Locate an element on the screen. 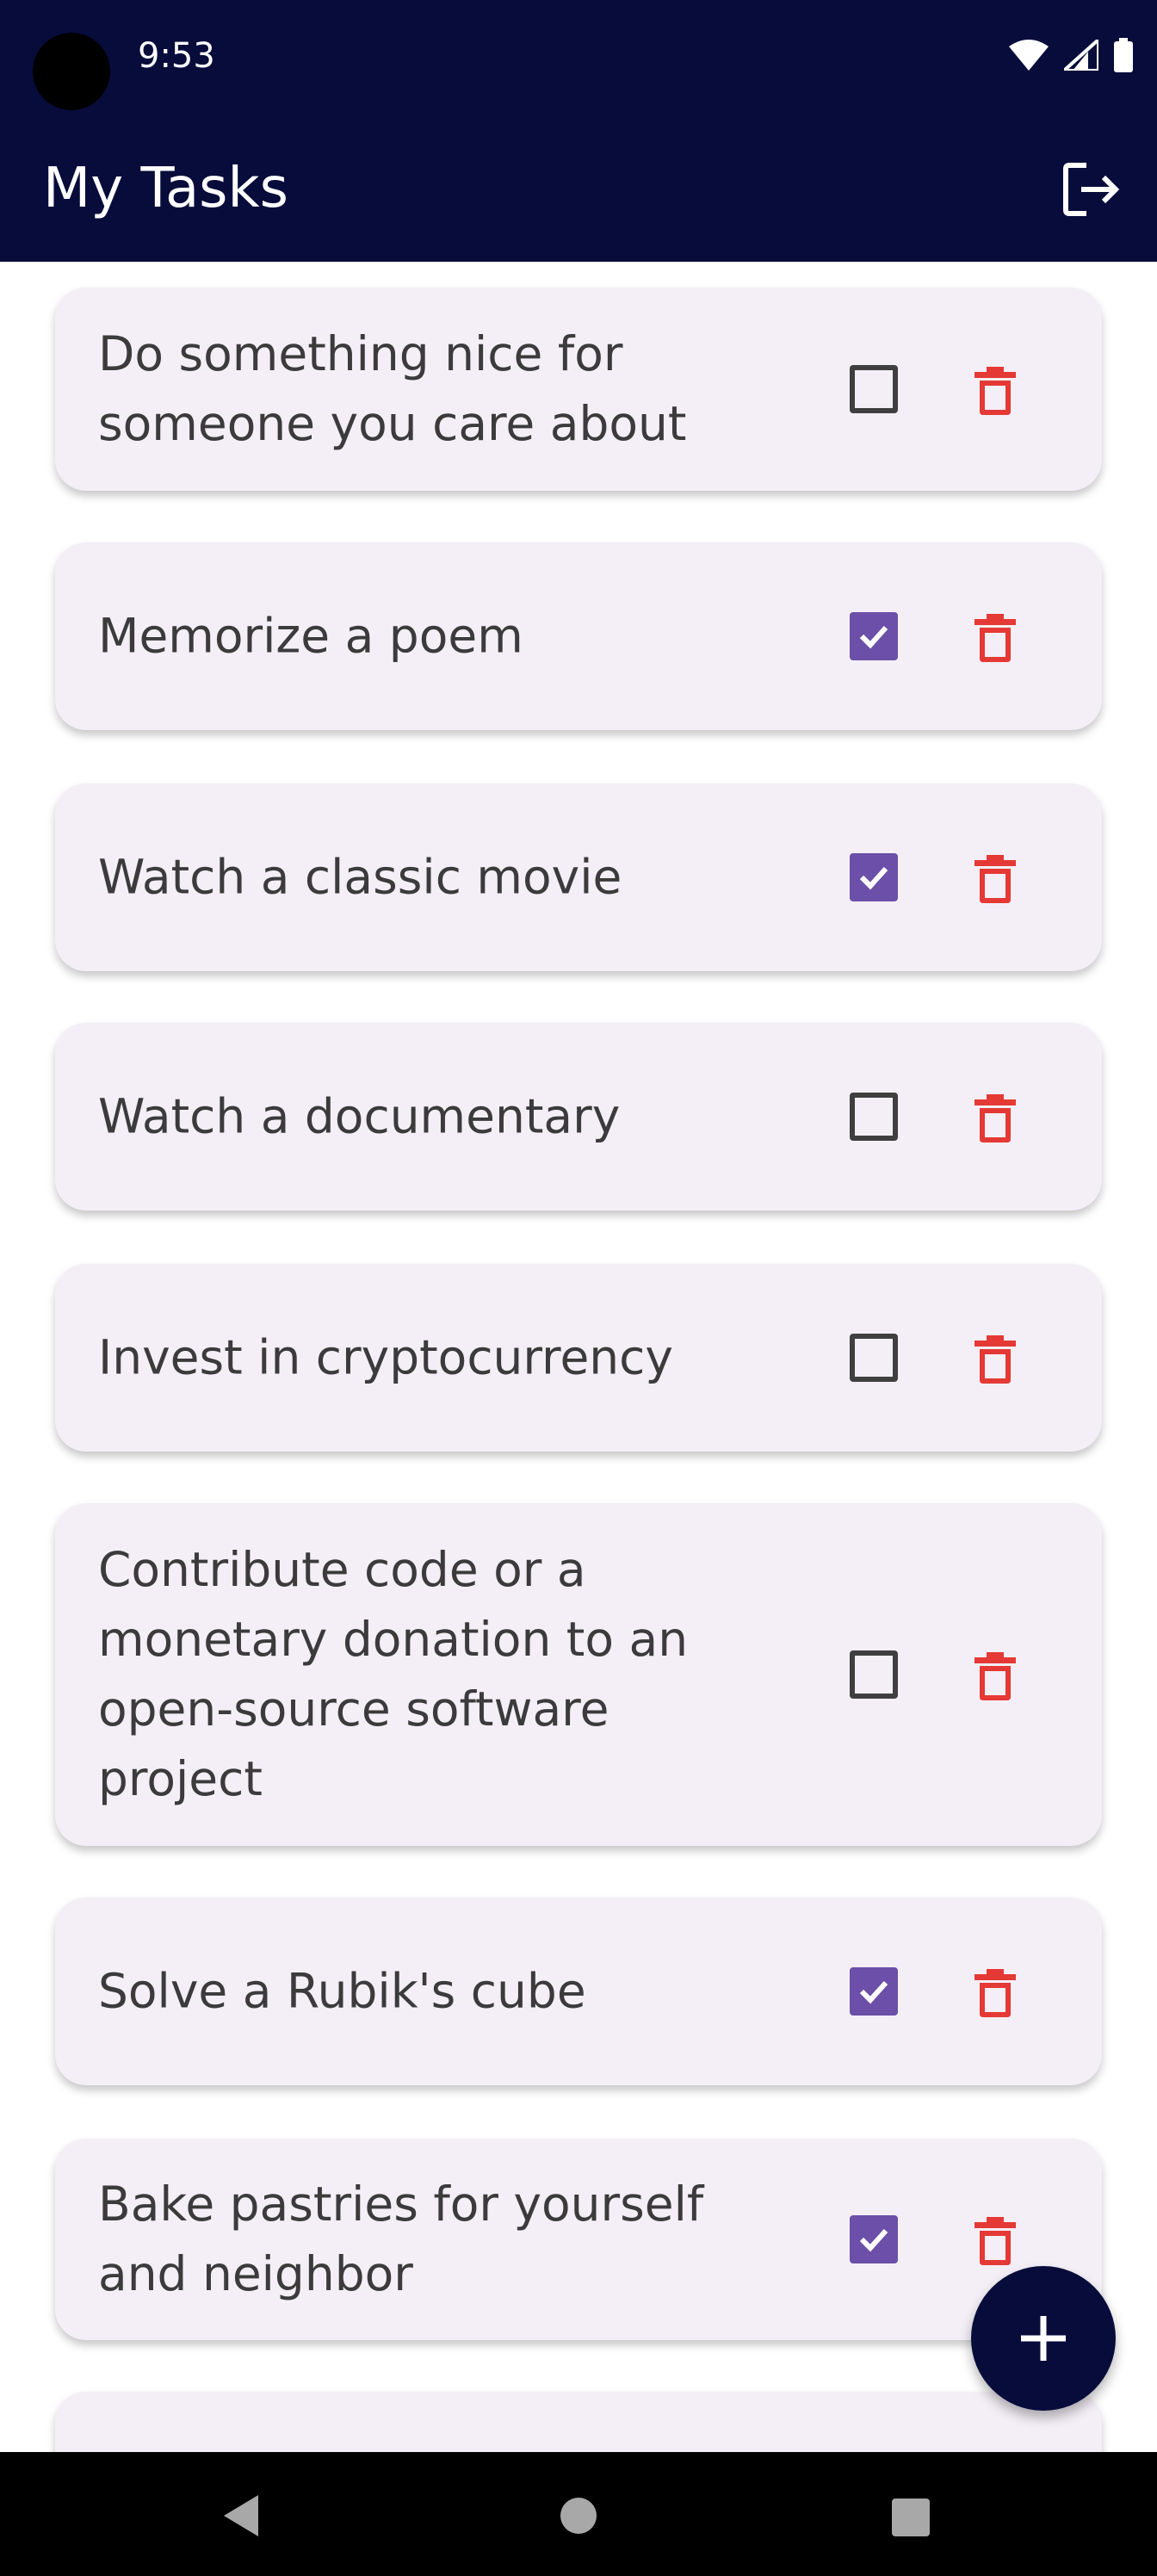 This screenshot has width=1157, height=2576. system-nav-bar is located at coordinates (579, 2514).